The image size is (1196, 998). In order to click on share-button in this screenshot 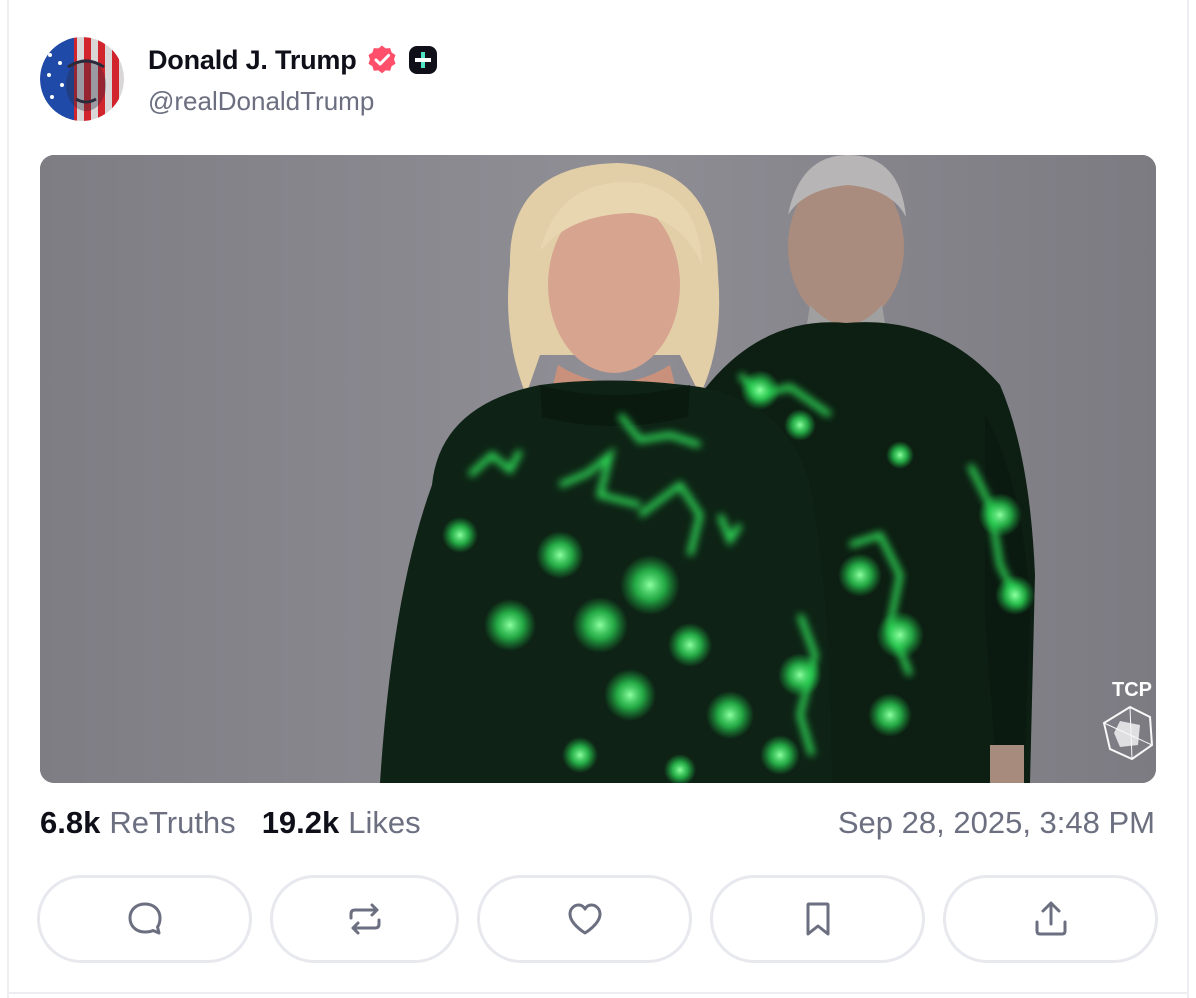, I will do `click(1050, 919)`.